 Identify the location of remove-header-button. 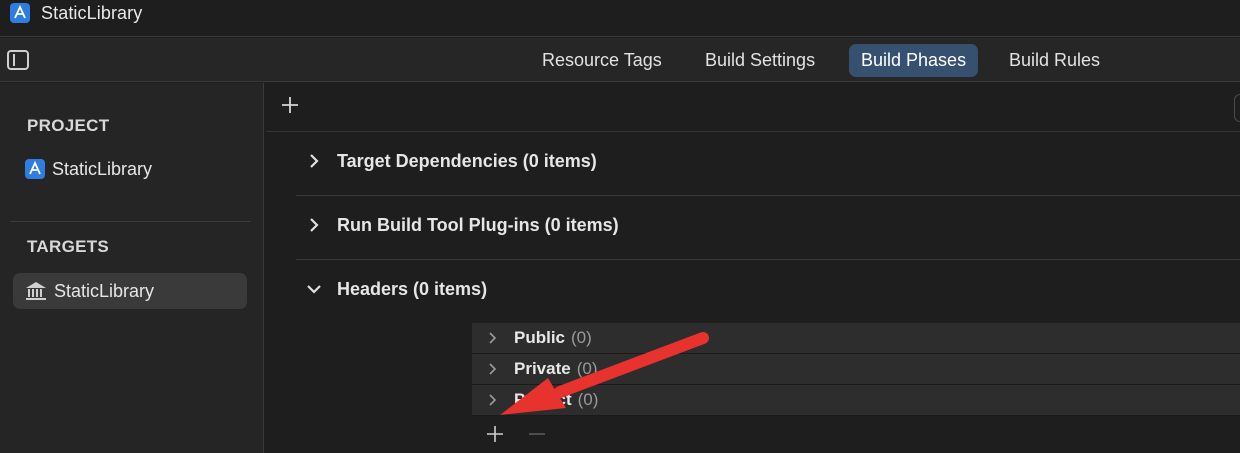
(537, 434).